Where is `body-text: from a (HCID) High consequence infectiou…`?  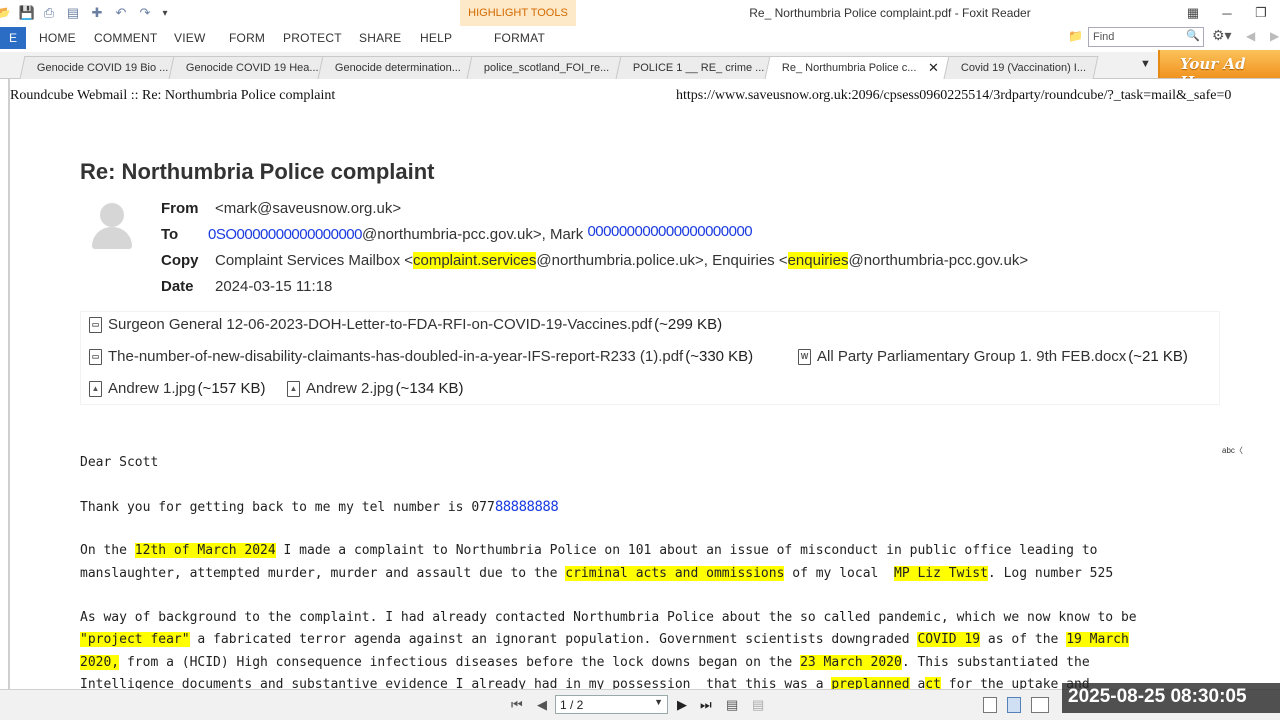 body-text: from a (HCID) High consequence infectiou… is located at coordinates (460, 662).